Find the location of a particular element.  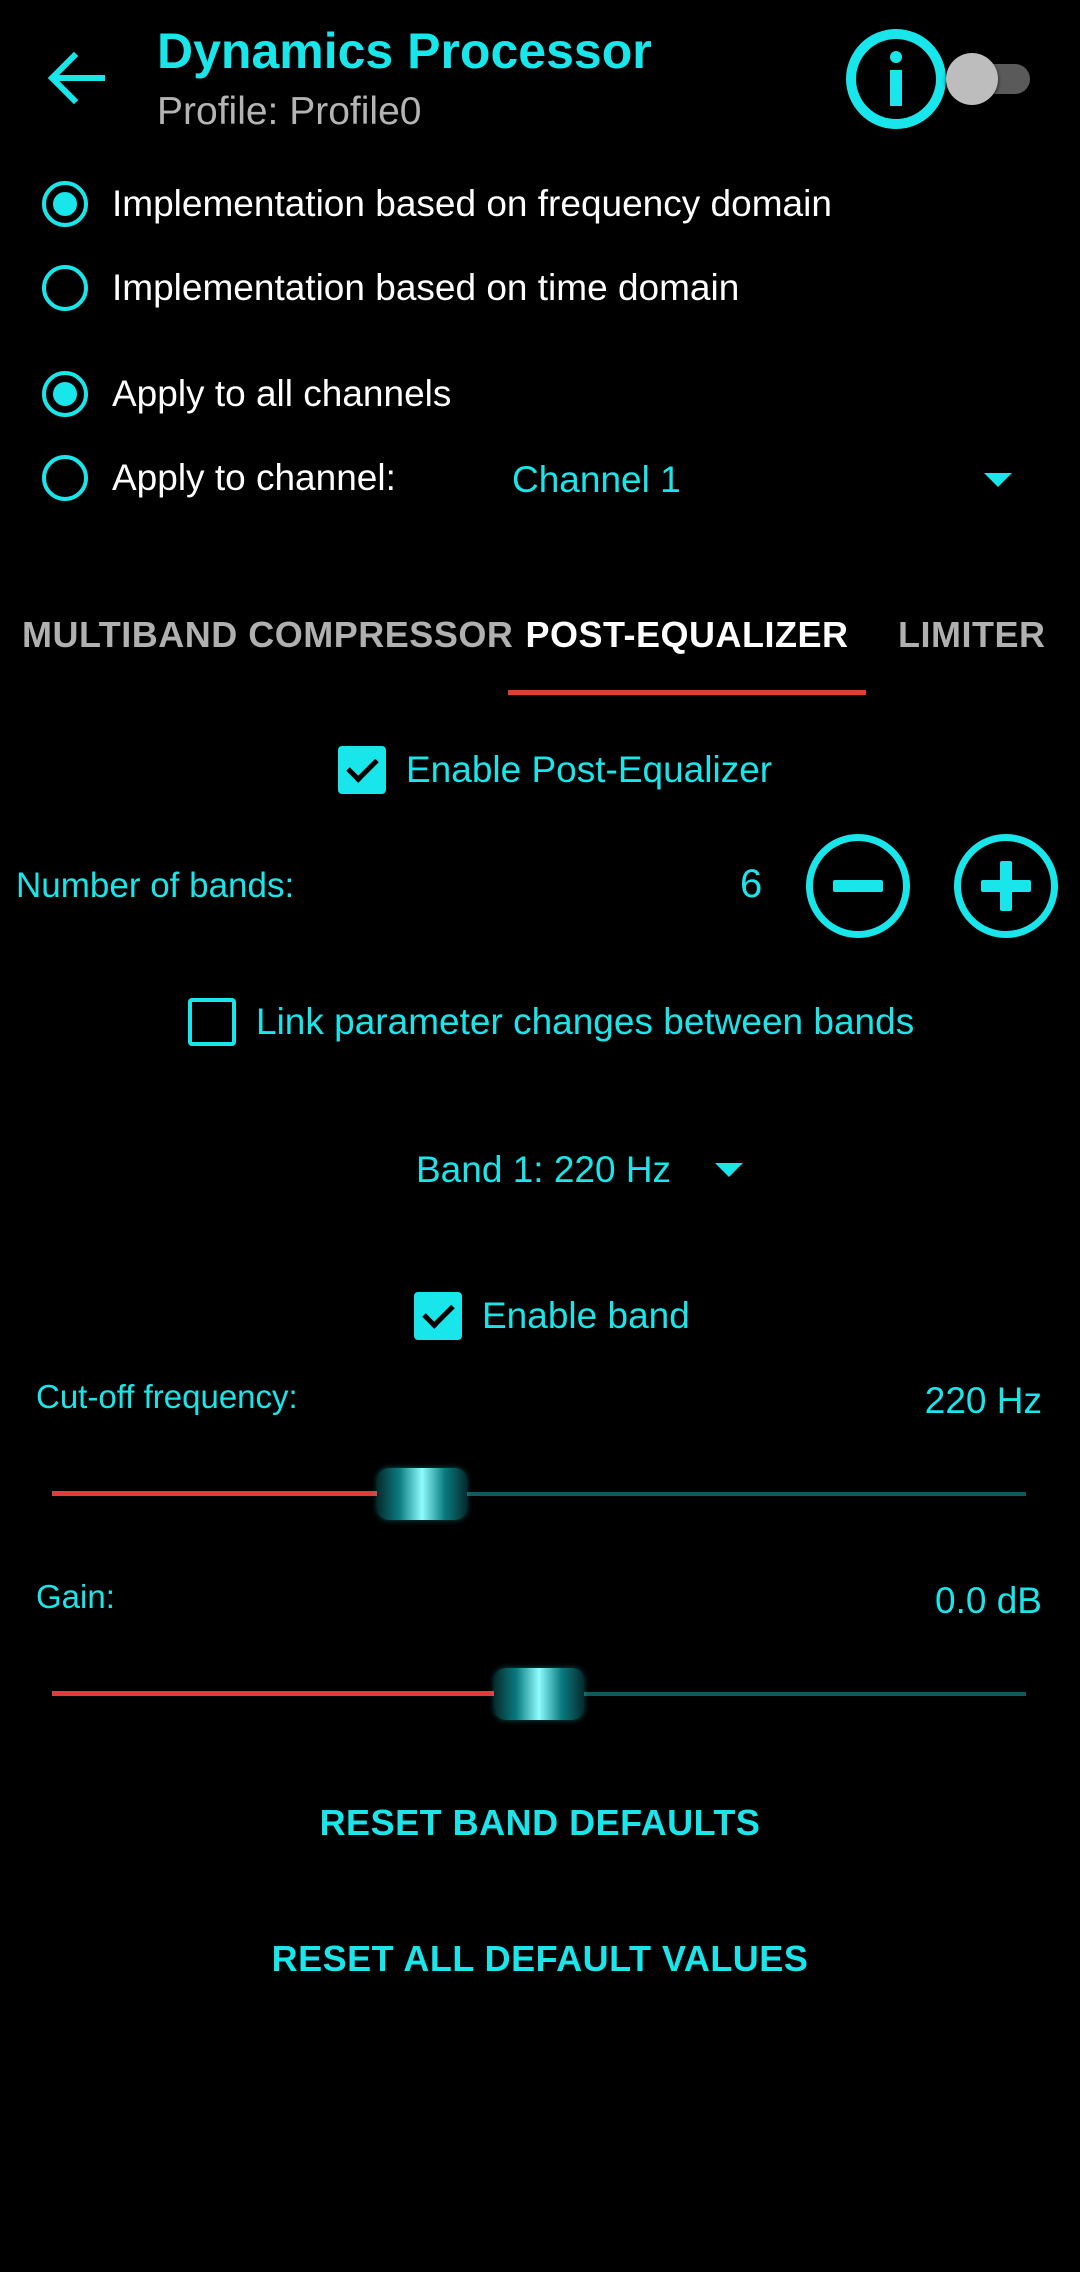

radio-time-domain: Implementation based on time domain is located at coordinates (390, 288).